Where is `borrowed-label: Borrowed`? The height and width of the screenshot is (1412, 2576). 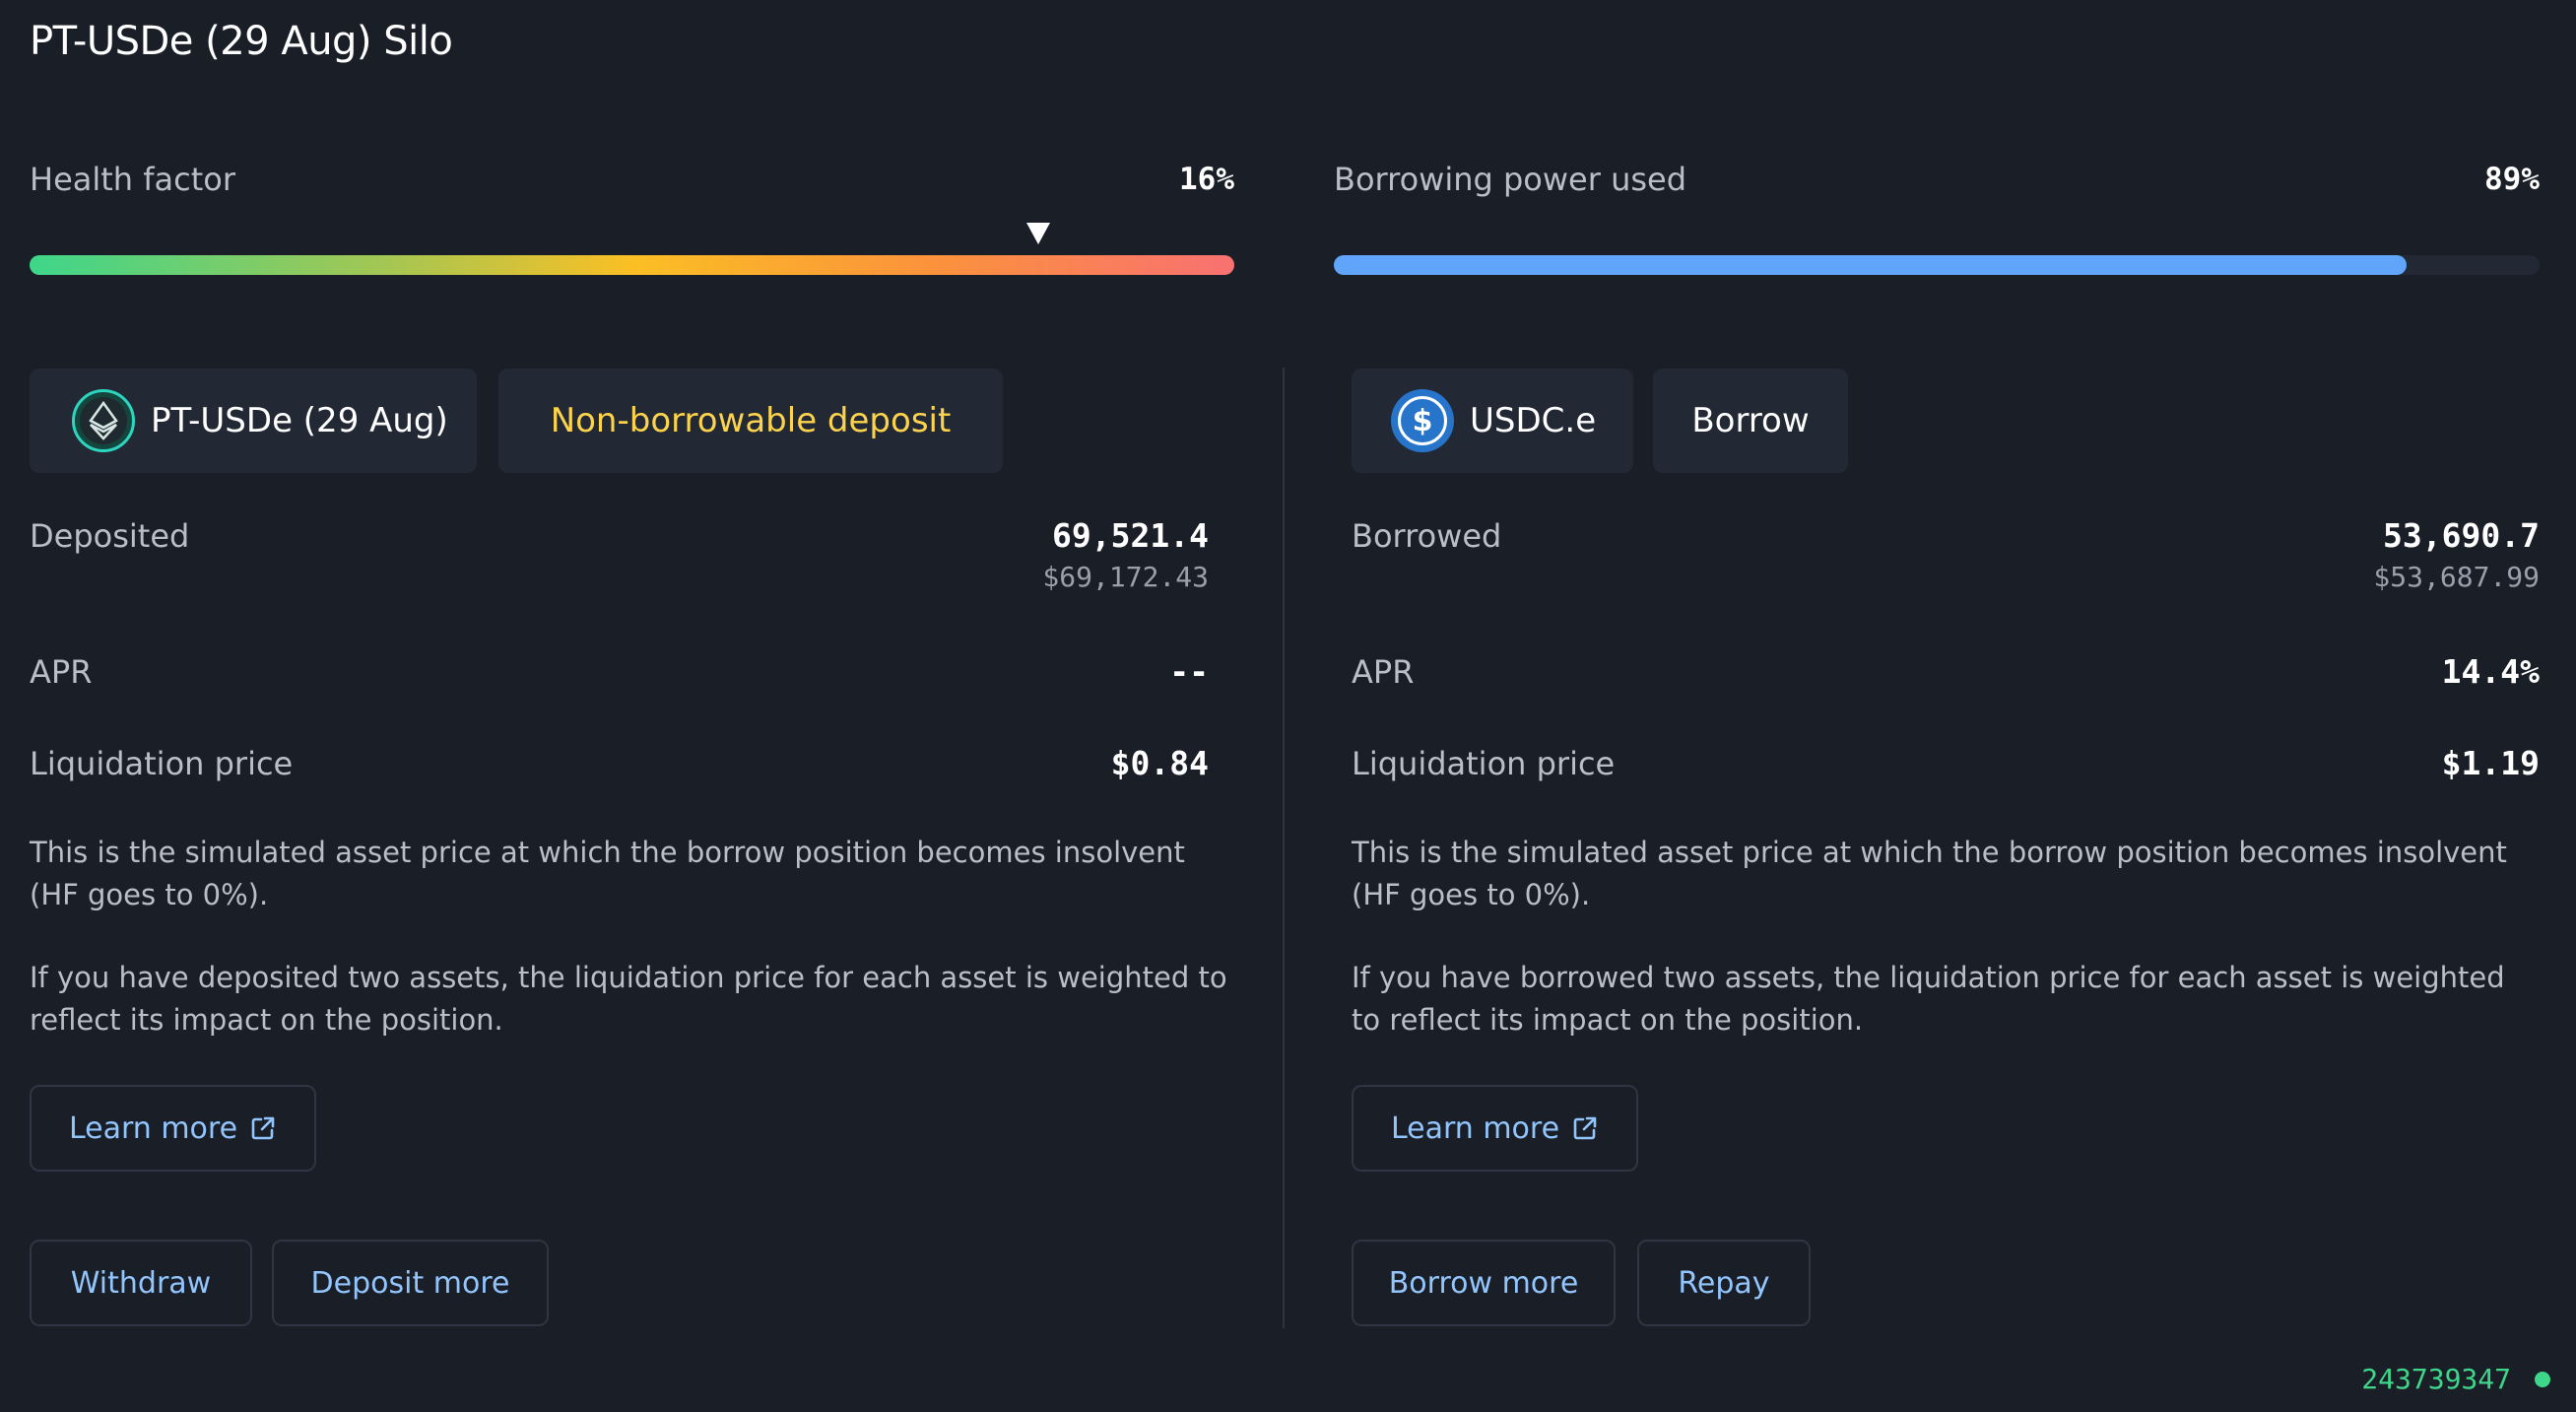 borrowed-label: Borrowed is located at coordinates (1427, 536).